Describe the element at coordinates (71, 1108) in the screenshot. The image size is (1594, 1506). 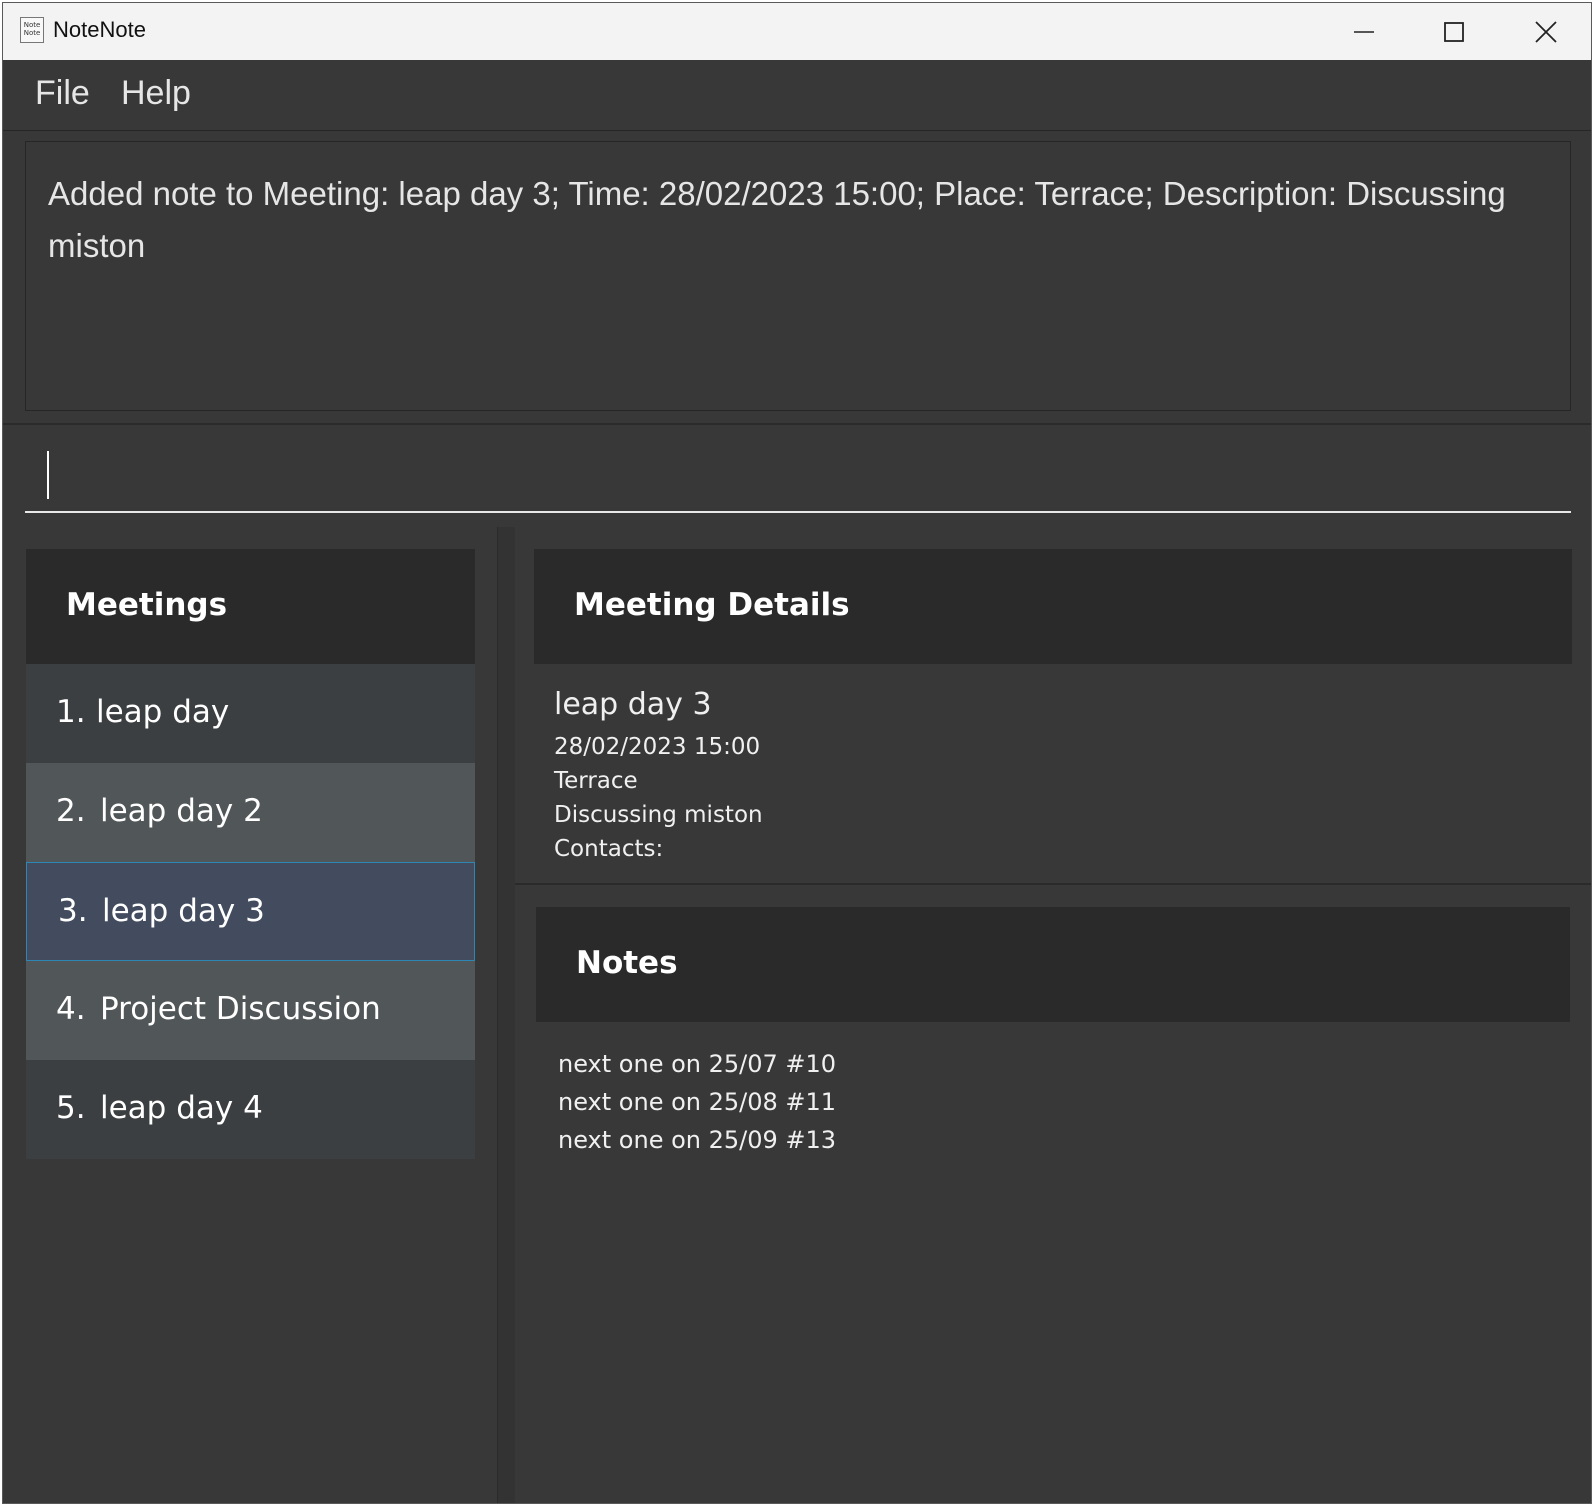
I see `meeting-index: 5.` at that location.